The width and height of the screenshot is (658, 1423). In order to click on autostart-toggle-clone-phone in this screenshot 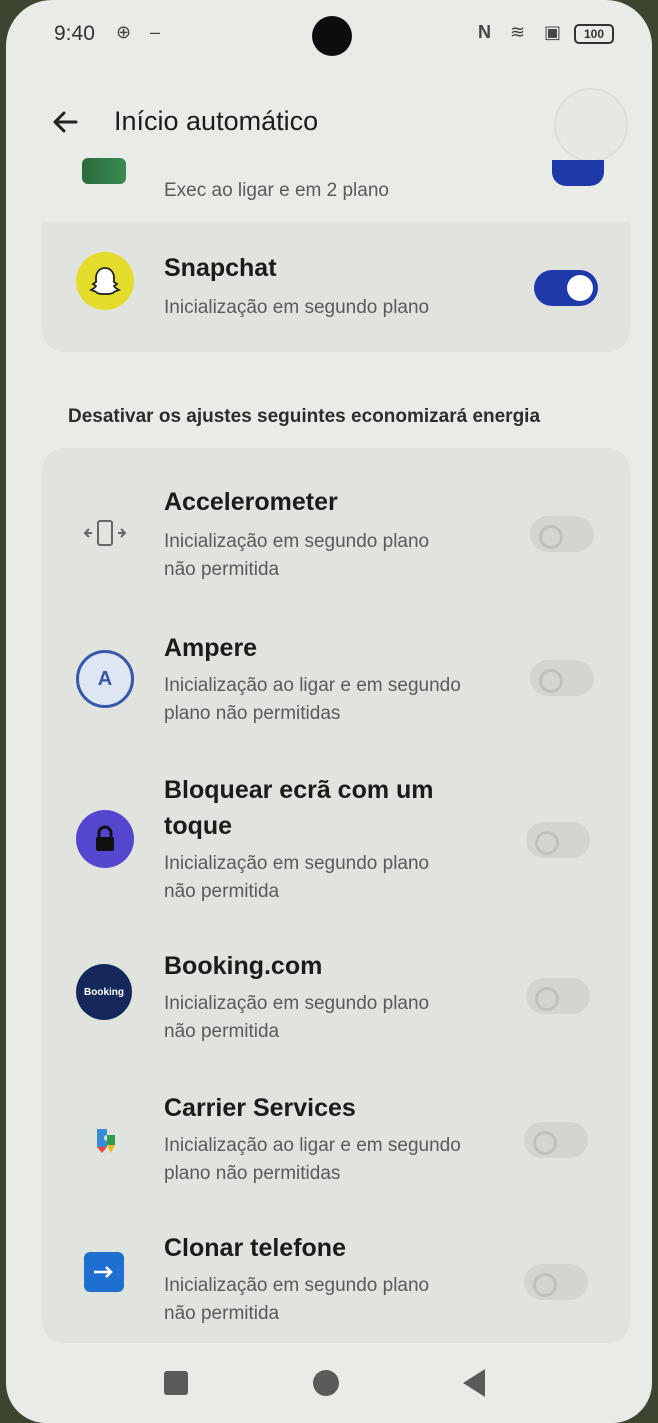, I will do `click(556, 1282)`.